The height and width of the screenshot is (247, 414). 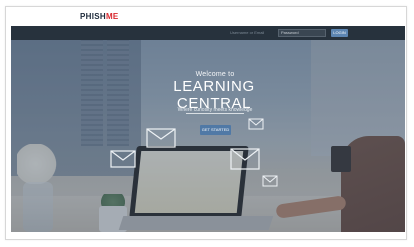 I want to click on hero-subtitle: Where curiosity meets knowledge, so click(x=215, y=110).